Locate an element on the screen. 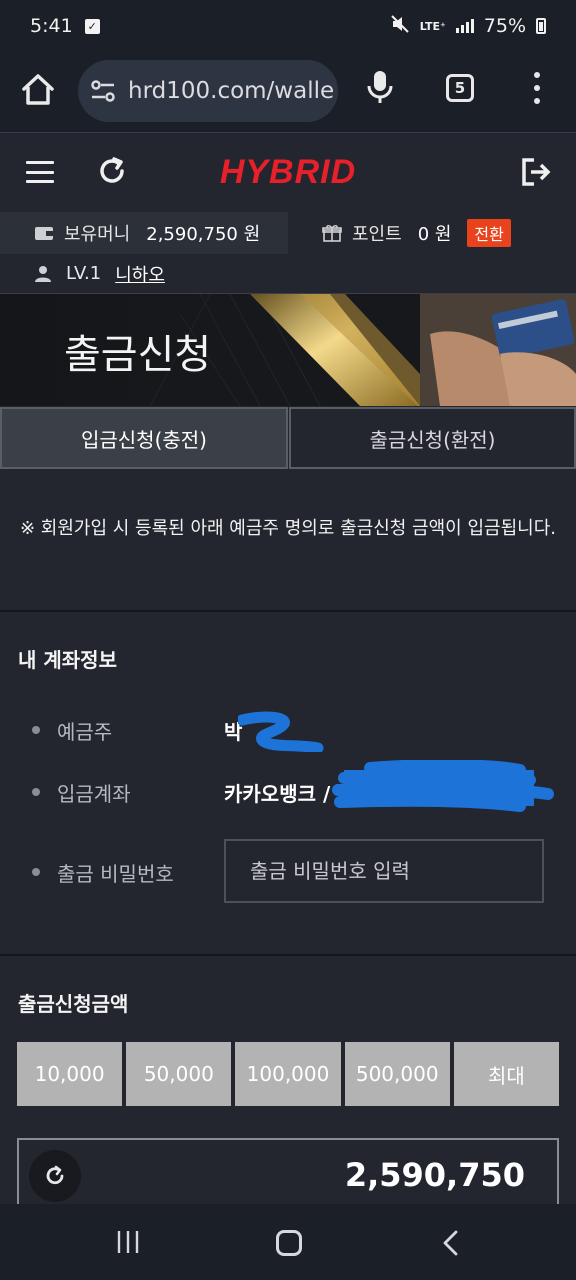 This screenshot has width=576, height=1280. site-header: HYBRID is located at coordinates (288, 172).